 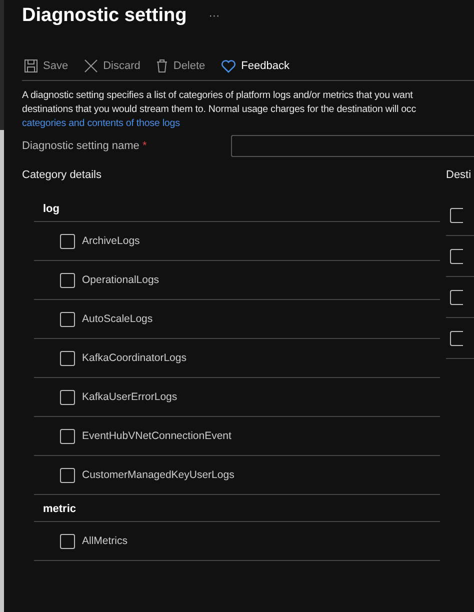 I want to click on description-text: A diagnostic setting specifies a list of categories of platform logs and/or metrics that you want destinations that you would stream them to. Normal usage charges for the destination will occ categories and contents of those logs, so click(x=219, y=110).